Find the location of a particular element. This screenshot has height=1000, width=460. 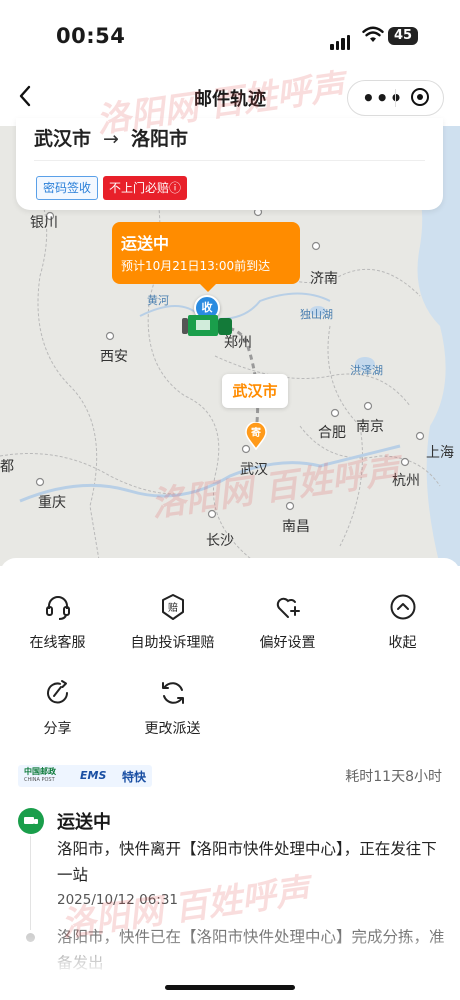

map-city-label: 长沙 is located at coordinates (220, 541).